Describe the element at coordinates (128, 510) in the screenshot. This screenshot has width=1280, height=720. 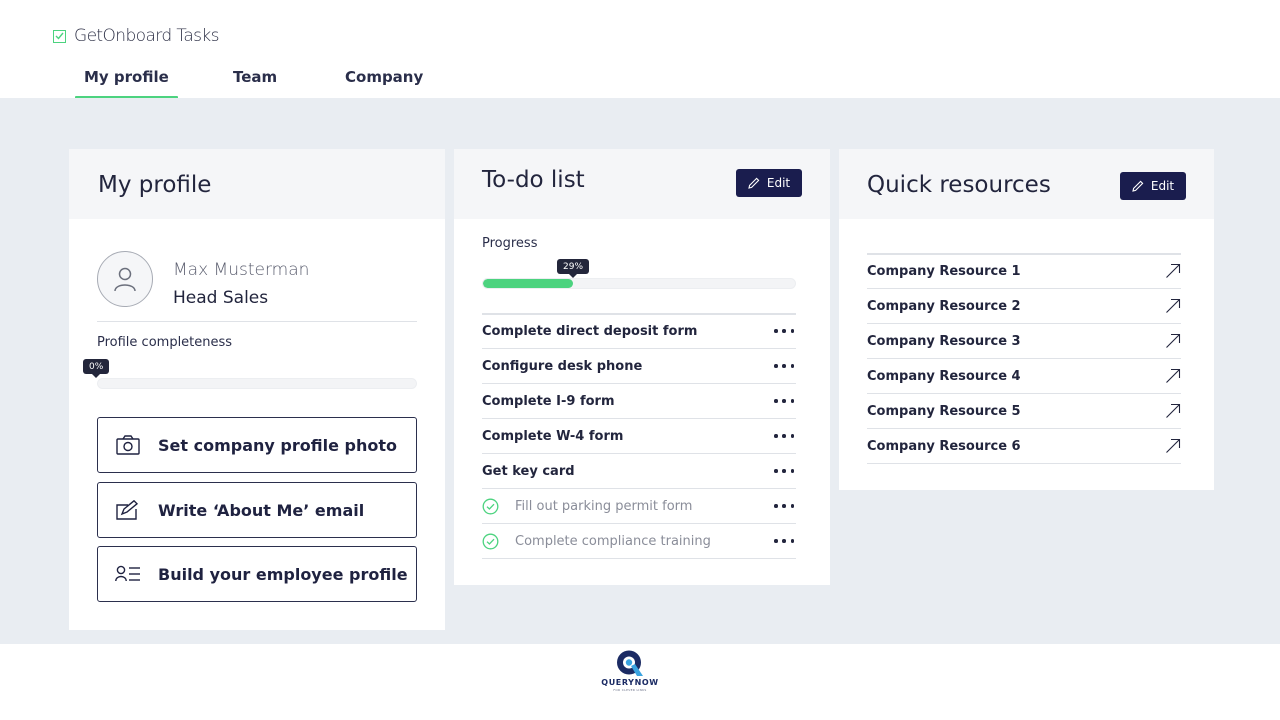
I see `edit-note-icon` at that location.